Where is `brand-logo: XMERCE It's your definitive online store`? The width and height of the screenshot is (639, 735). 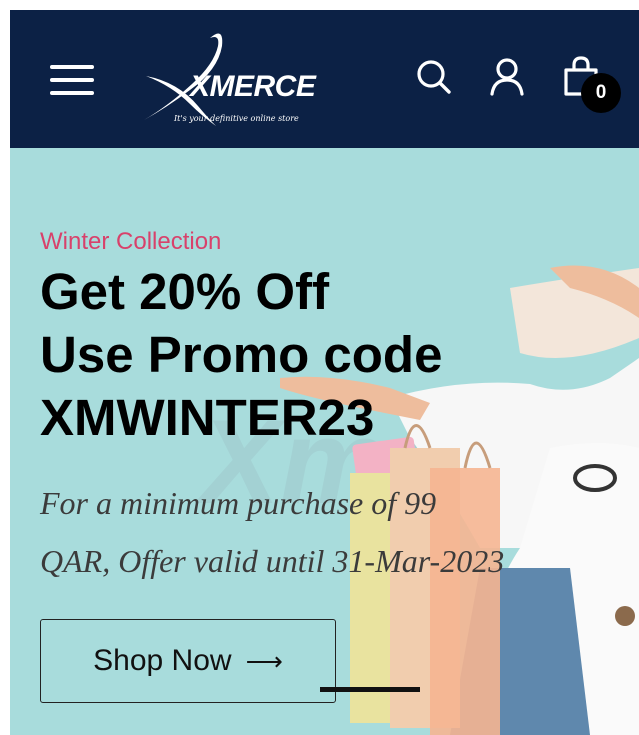
brand-logo: XMERCE It's your definitive online store is located at coordinates (238, 79).